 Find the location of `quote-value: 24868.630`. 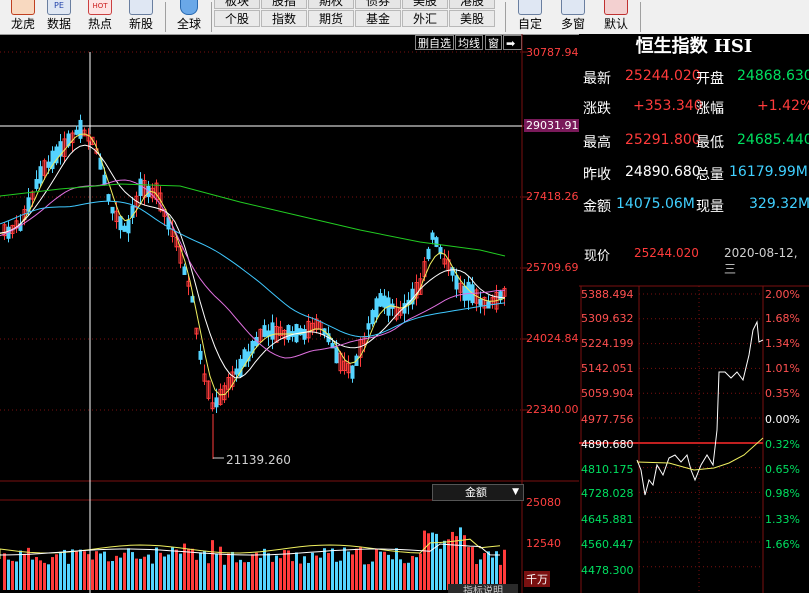

quote-value: 24868.630 is located at coordinates (773, 76).